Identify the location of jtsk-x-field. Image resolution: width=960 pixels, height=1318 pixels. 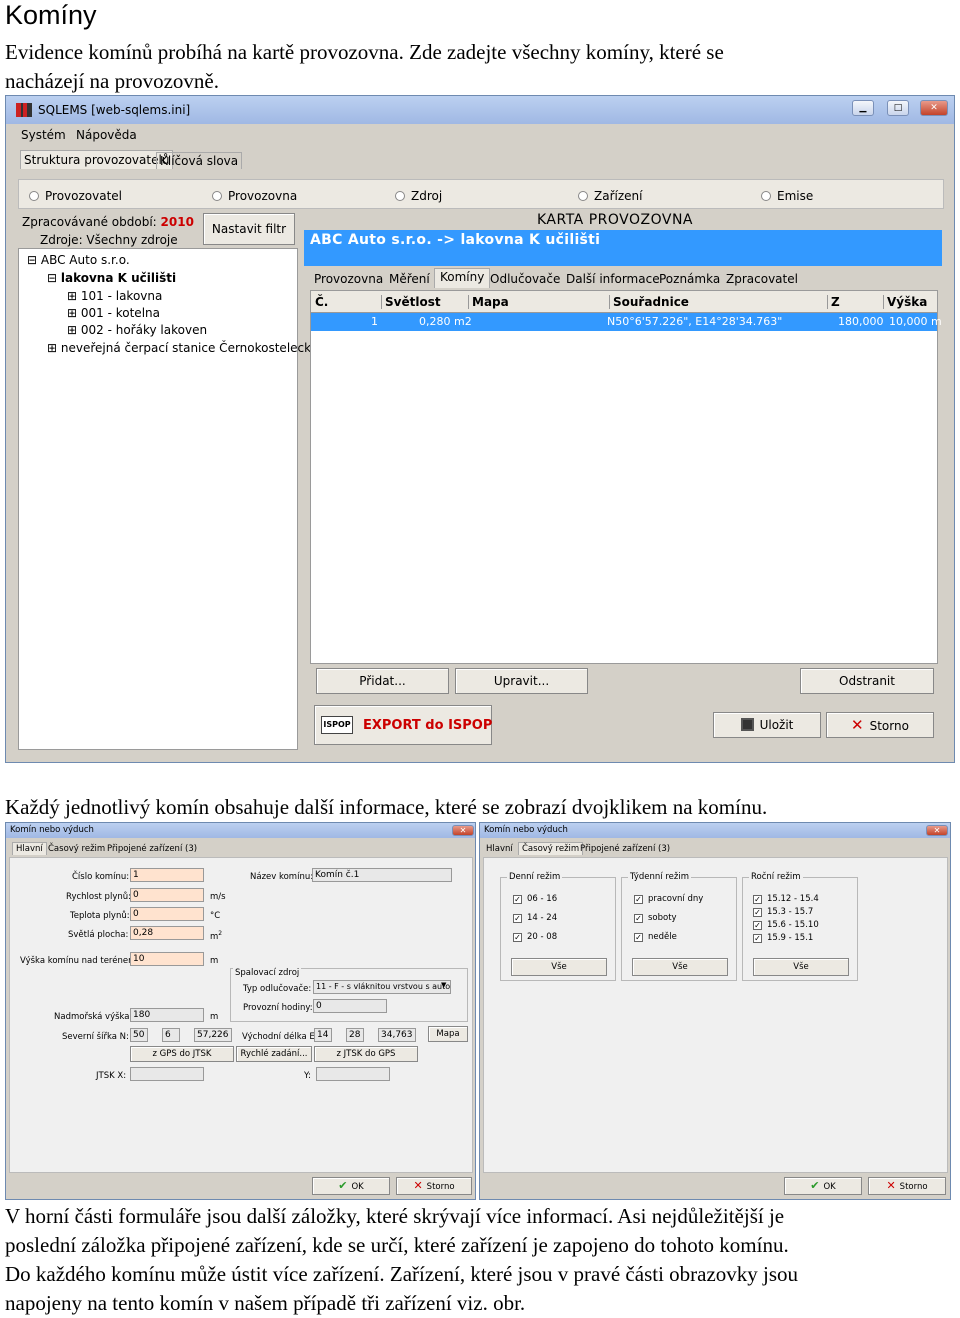
(167, 1074).